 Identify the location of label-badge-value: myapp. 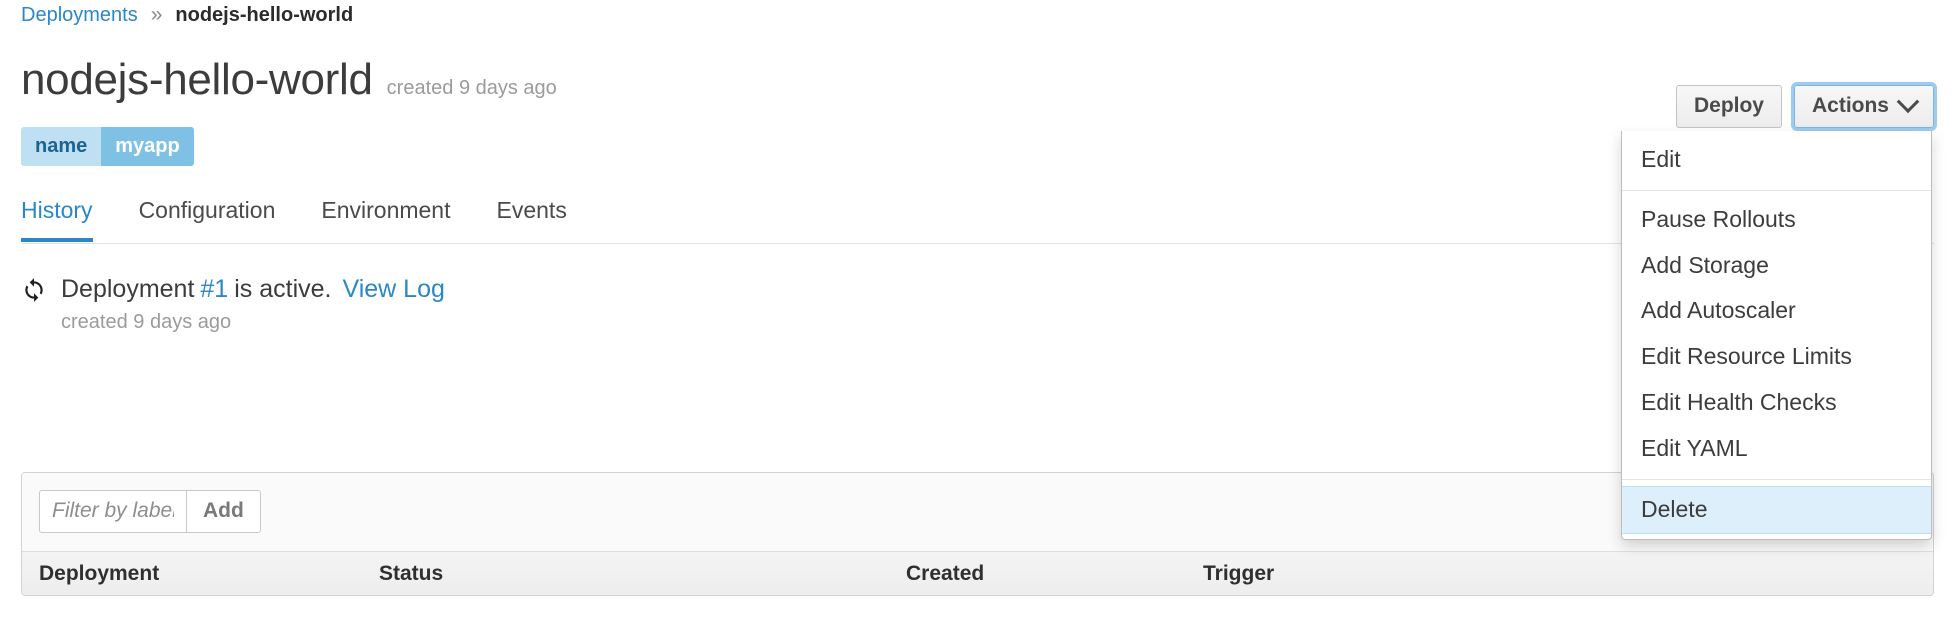
(147, 146).